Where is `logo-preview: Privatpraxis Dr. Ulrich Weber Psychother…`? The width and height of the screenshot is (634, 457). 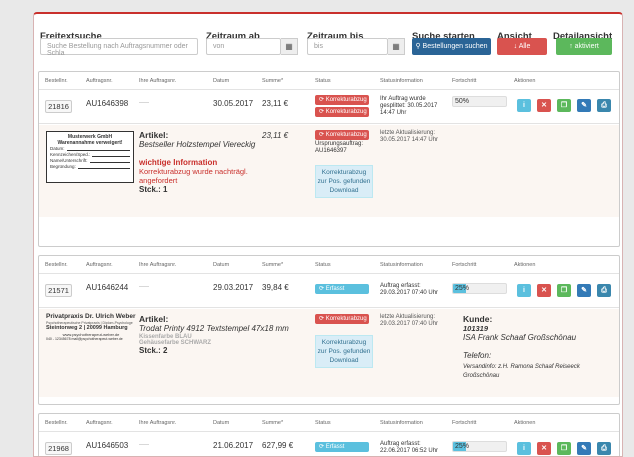
logo-preview: Privatpraxis Dr. Ulrich Weber Psychother… is located at coordinates (91, 327).